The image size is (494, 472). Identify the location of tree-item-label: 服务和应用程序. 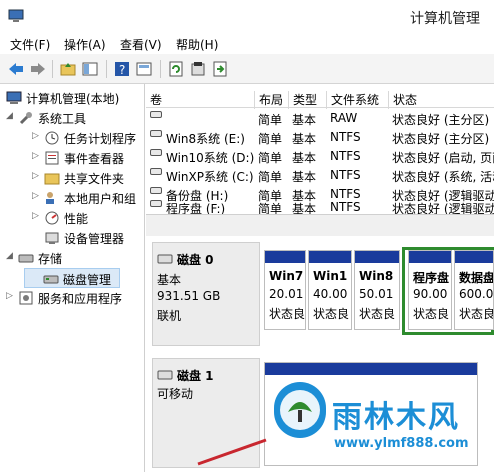
(80, 299).